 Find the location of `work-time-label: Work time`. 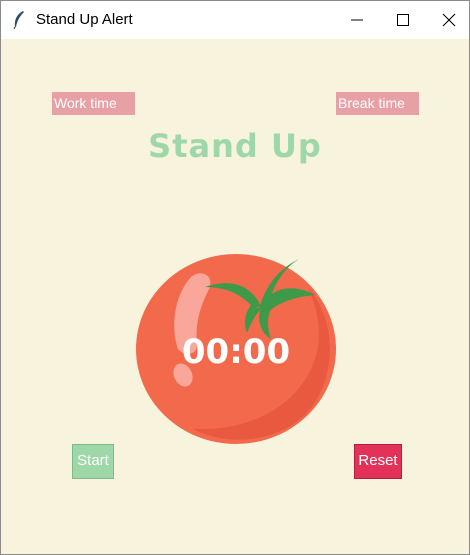

work-time-label: Work time is located at coordinates (93, 103).